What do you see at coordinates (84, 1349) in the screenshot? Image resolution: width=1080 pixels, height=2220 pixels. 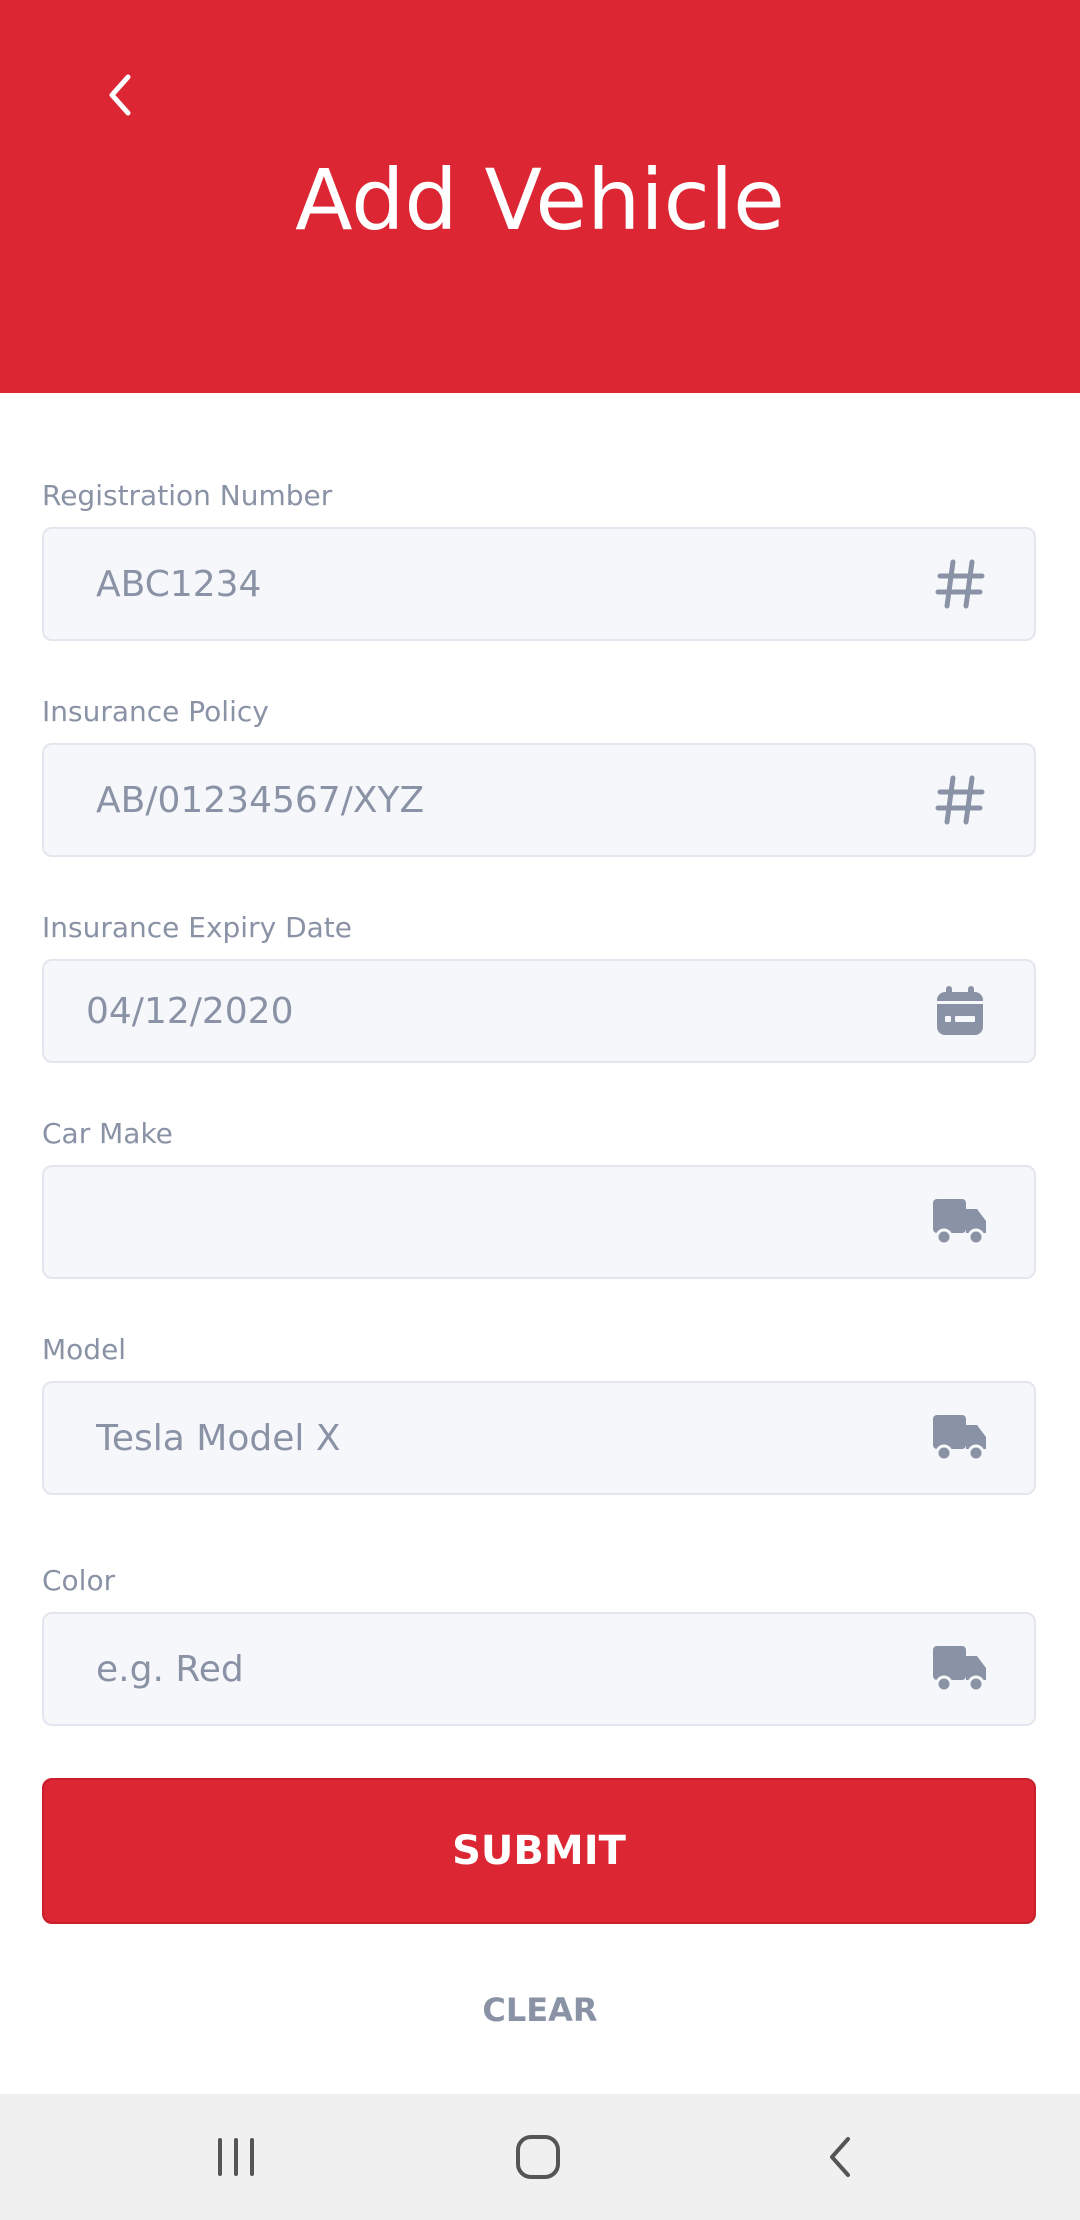 I see `model-label: Model` at bounding box center [84, 1349].